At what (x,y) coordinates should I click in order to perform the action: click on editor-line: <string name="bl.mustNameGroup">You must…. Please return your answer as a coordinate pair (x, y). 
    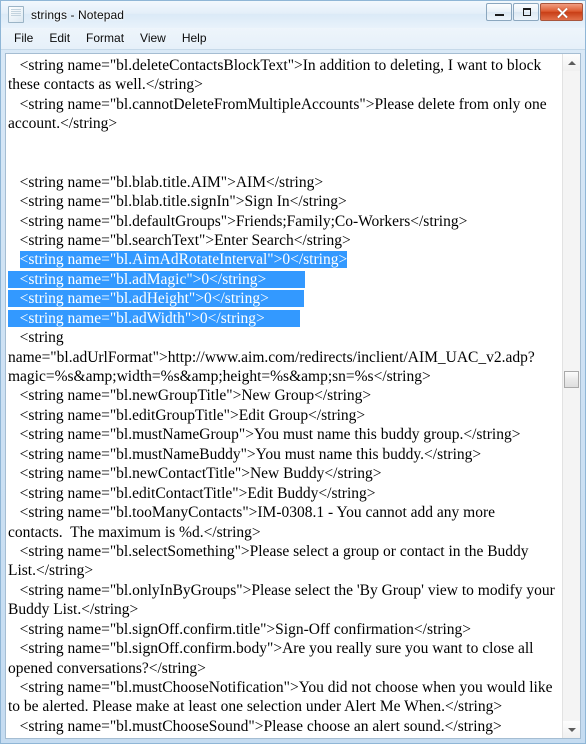
    Looking at the image, I should click on (285, 434).